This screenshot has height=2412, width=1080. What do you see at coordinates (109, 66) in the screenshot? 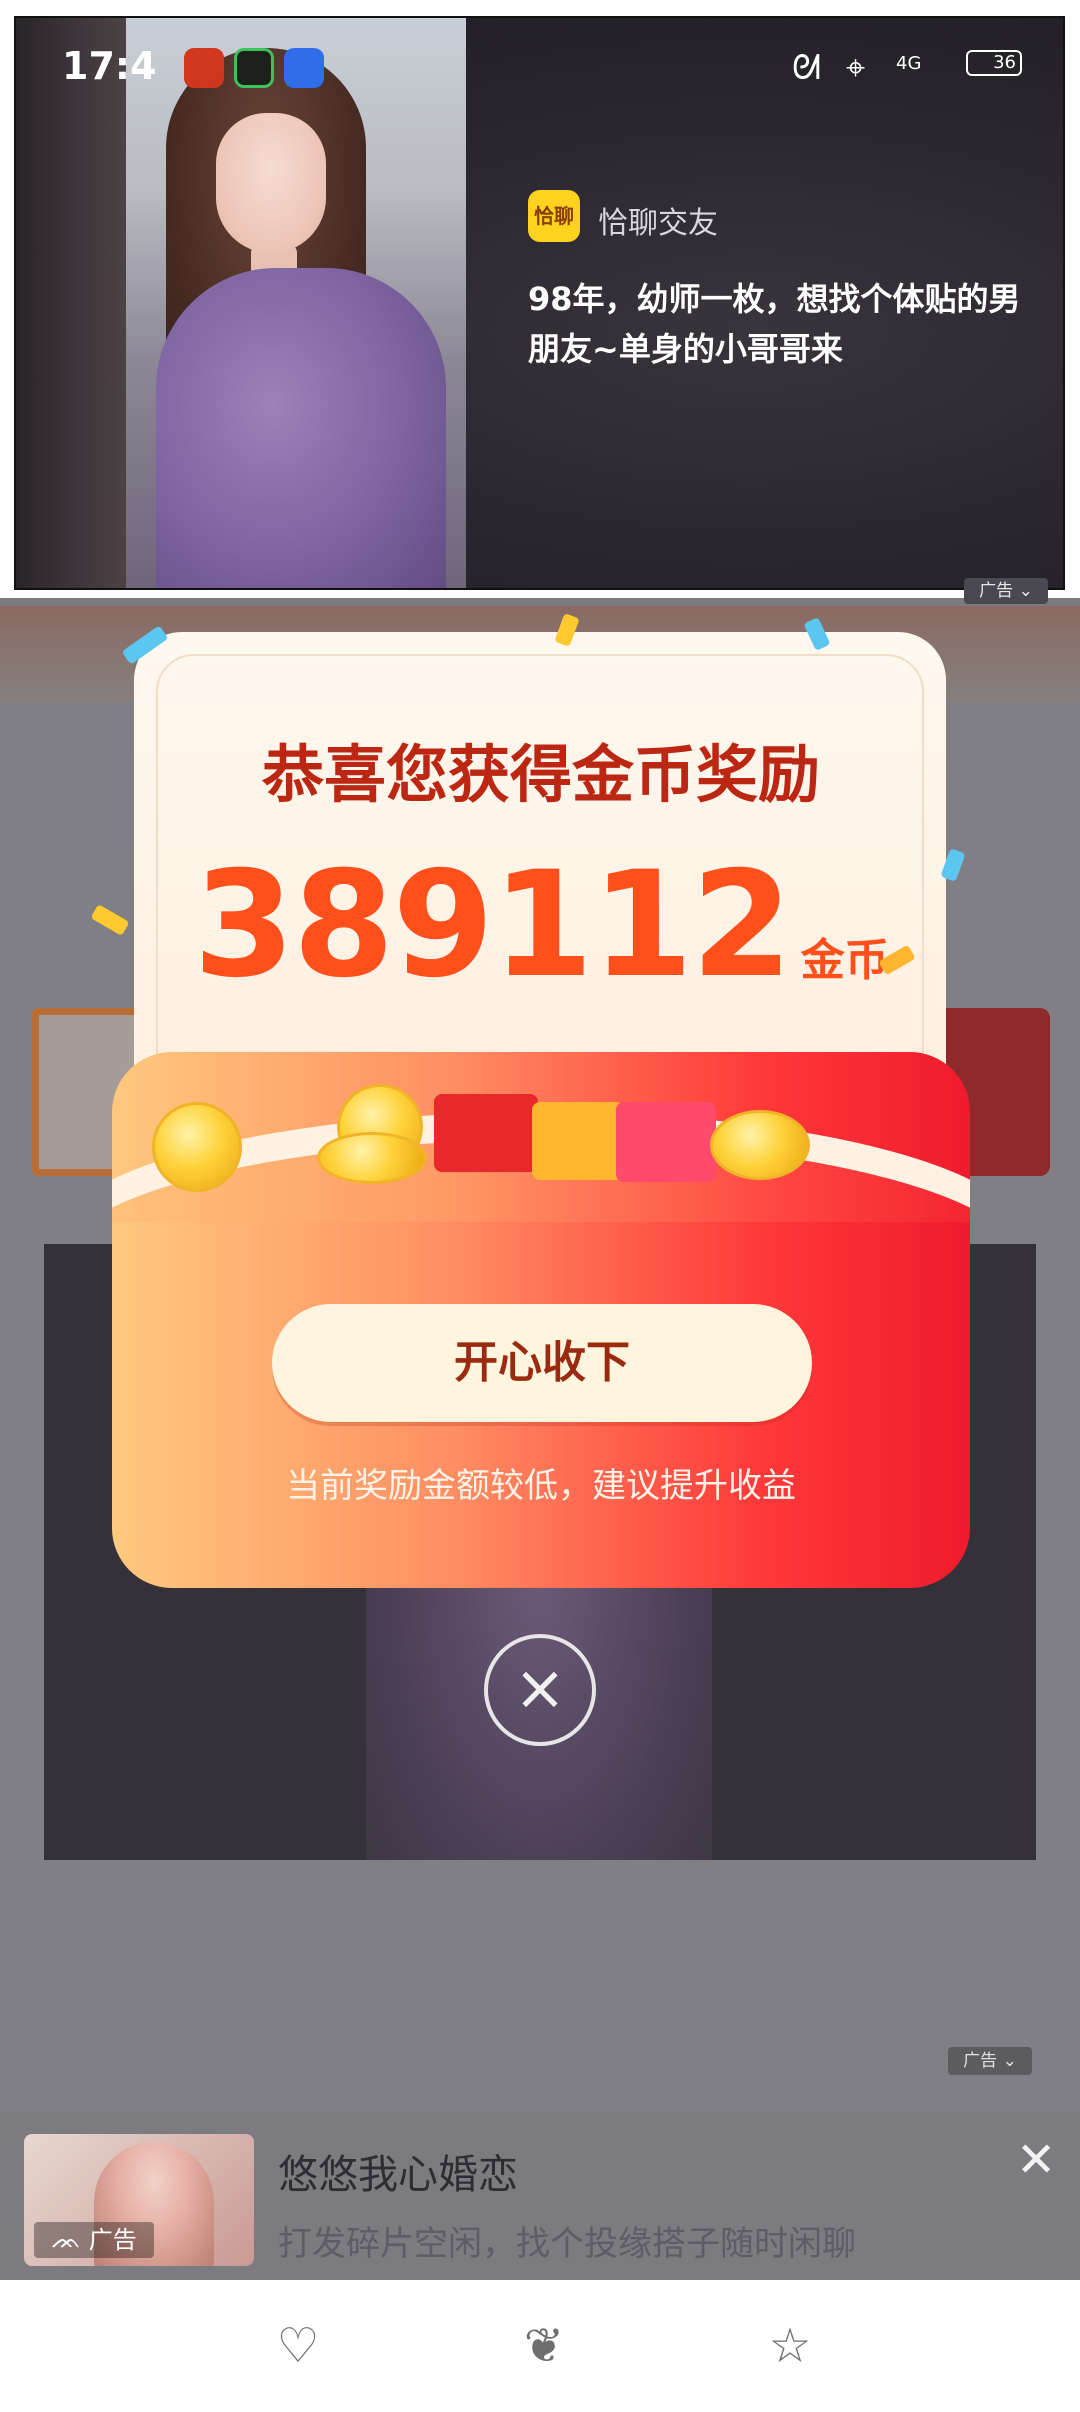
I see `status-time: 17:4` at bounding box center [109, 66].